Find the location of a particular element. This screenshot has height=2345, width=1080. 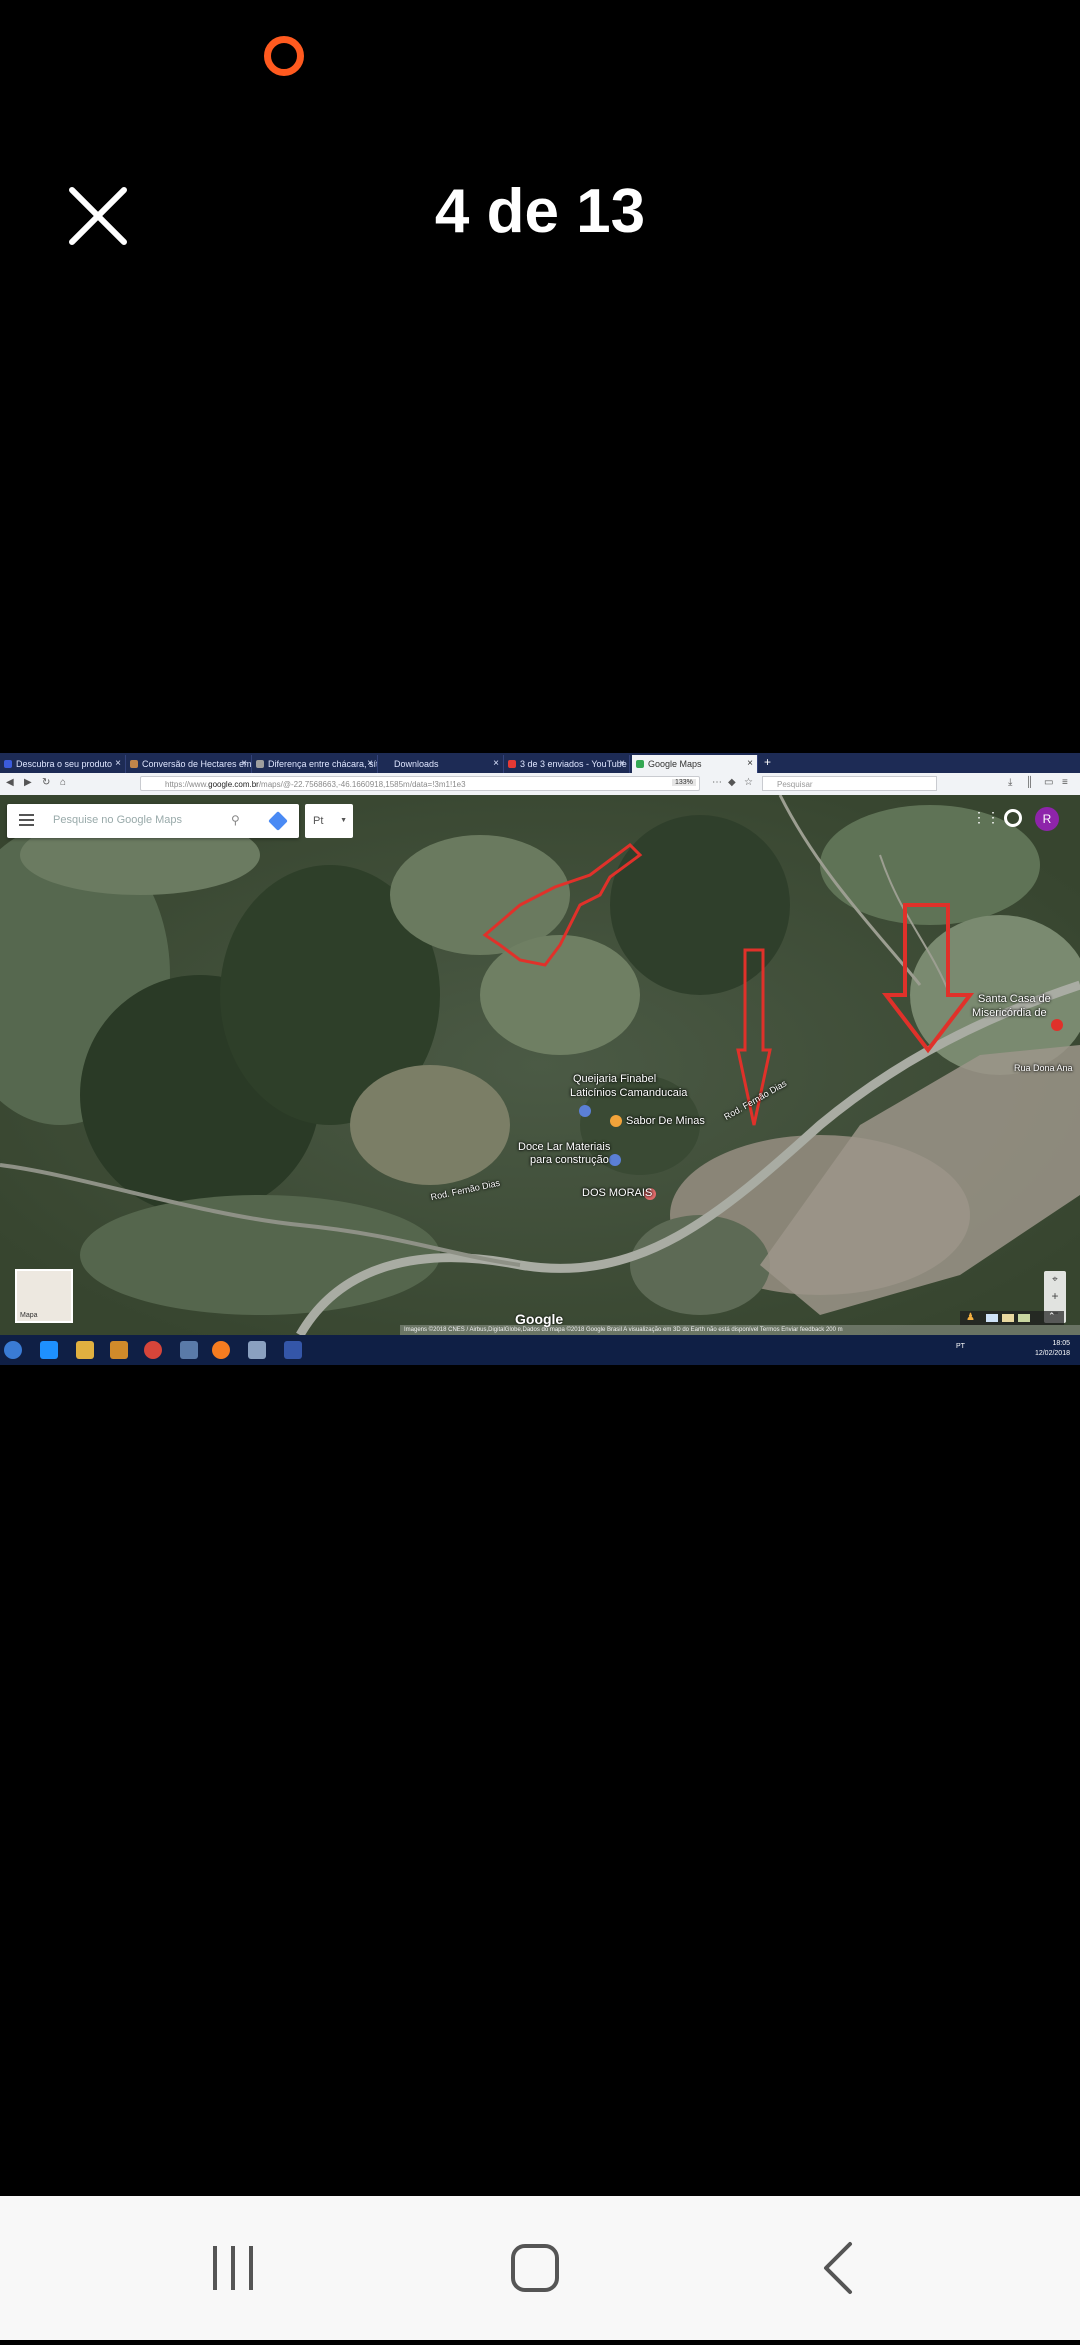

recent-apps-icon is located at coordinates (233, 2268).